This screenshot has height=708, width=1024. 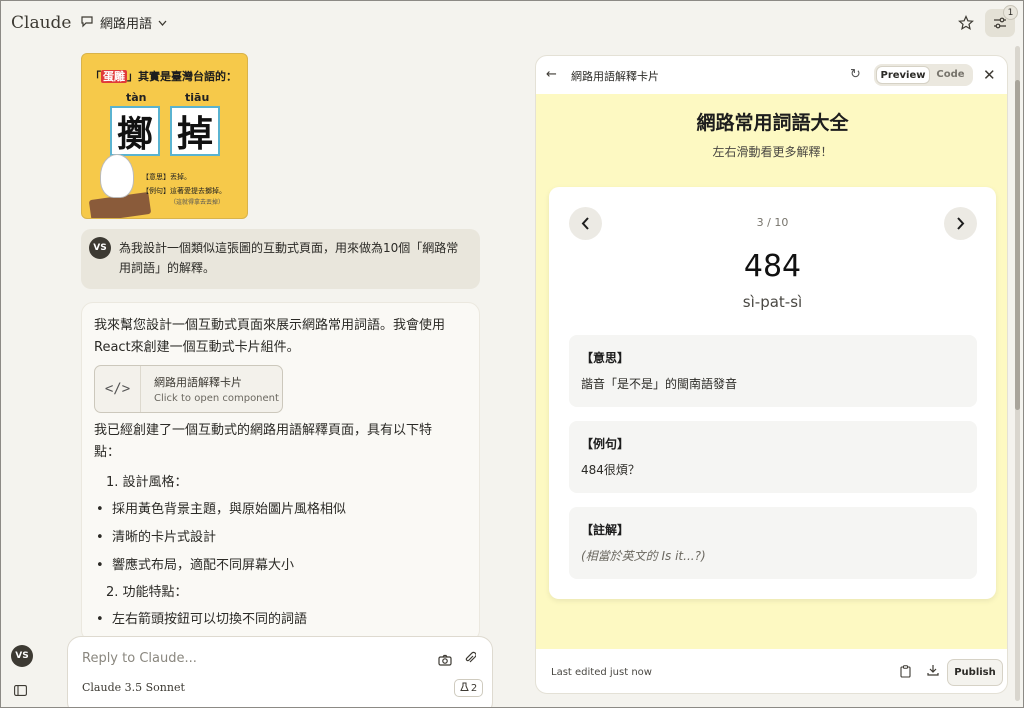 I want to click on artifact-card-subtitle: Click to open component, so click(x=216, y=398).